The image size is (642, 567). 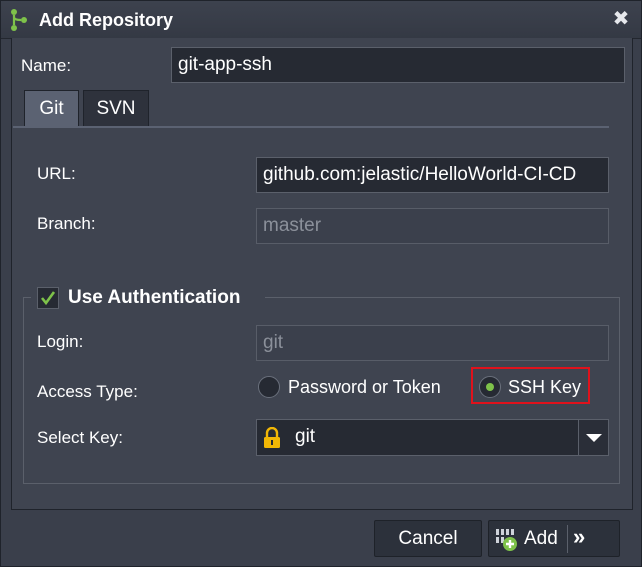 What do you see at coordinates (60, 341) in the screenshot?
I see `login-label: Login:` at bounding box center [60, 341].